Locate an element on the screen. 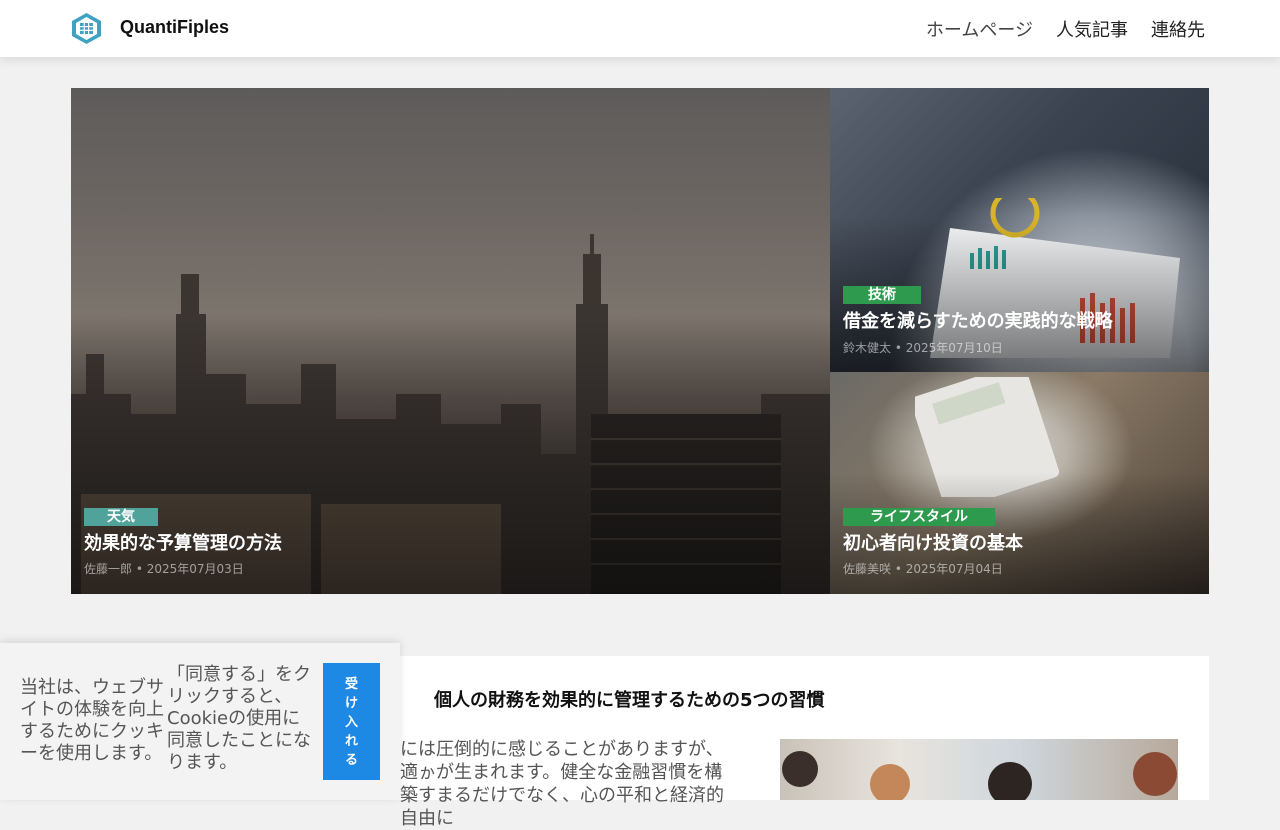  post-meta: 佐藤美咲 • 2025年07月04日 is located at coordinates (923, 569).